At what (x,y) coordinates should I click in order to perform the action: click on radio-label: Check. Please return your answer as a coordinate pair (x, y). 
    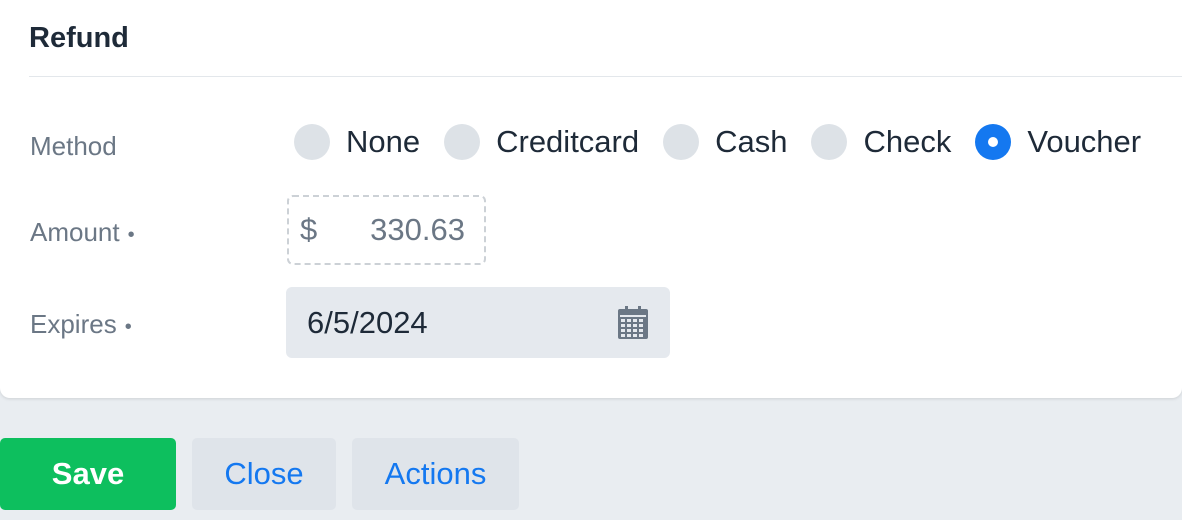
    Looking at the image, I should click on (907, 141).